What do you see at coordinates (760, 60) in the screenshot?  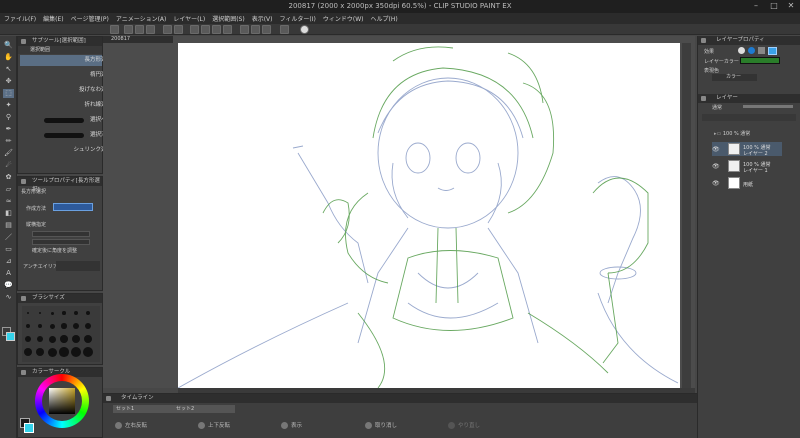 I see `layer-color-swatch` at bounding box center [760, 60].